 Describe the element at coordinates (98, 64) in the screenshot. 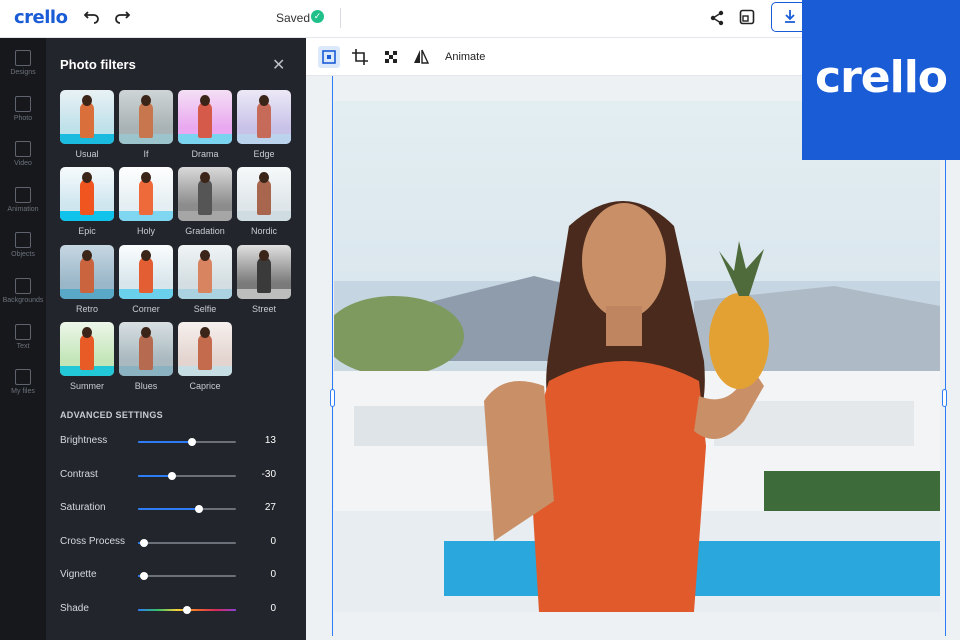

I see `panel-title: Photo filters` at that location.